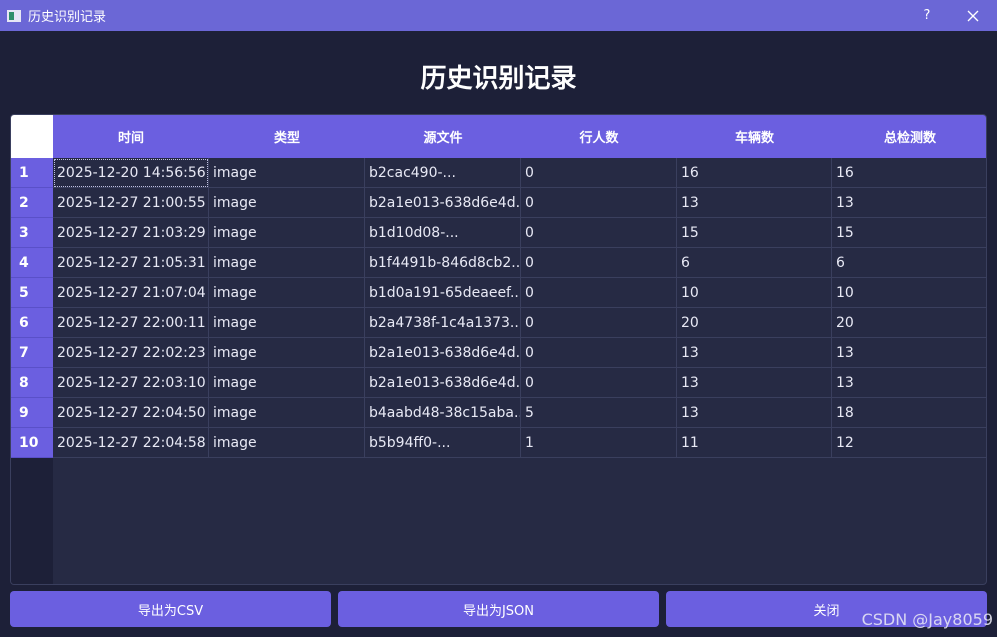 The image size is (997, 637). What do you see at coordinates (498, 15) in the screenshot?
I see `title-bar: 历史识别记录 ?` at bounding box center [498, 15].